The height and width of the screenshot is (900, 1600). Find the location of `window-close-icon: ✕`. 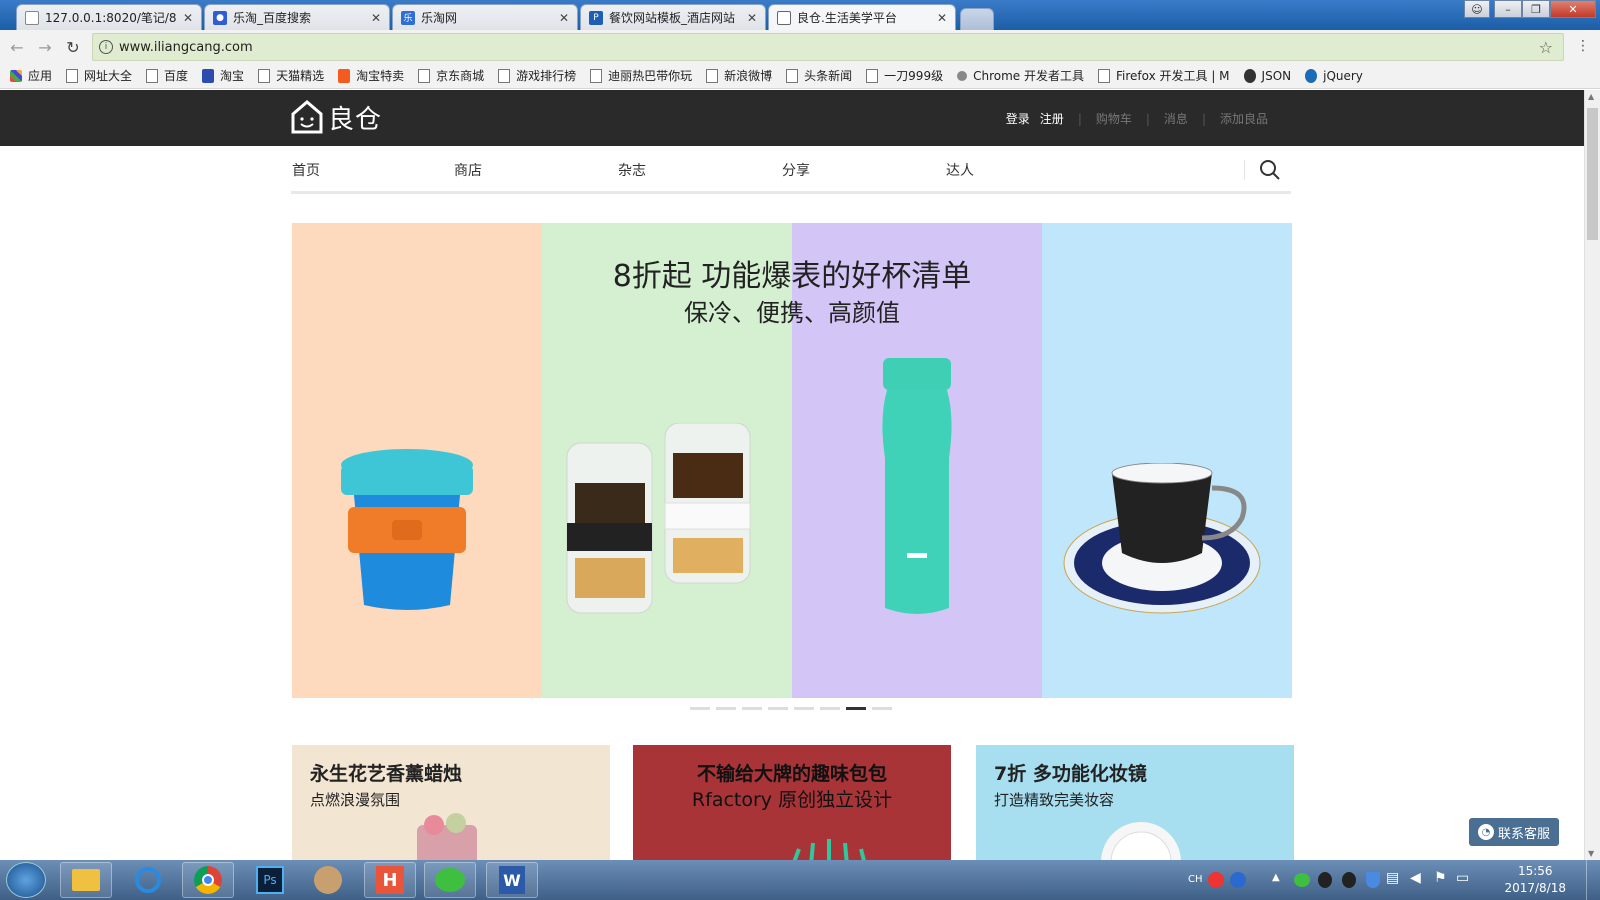

window-close-icon: ✕ is located at coordinates (1573, 9).